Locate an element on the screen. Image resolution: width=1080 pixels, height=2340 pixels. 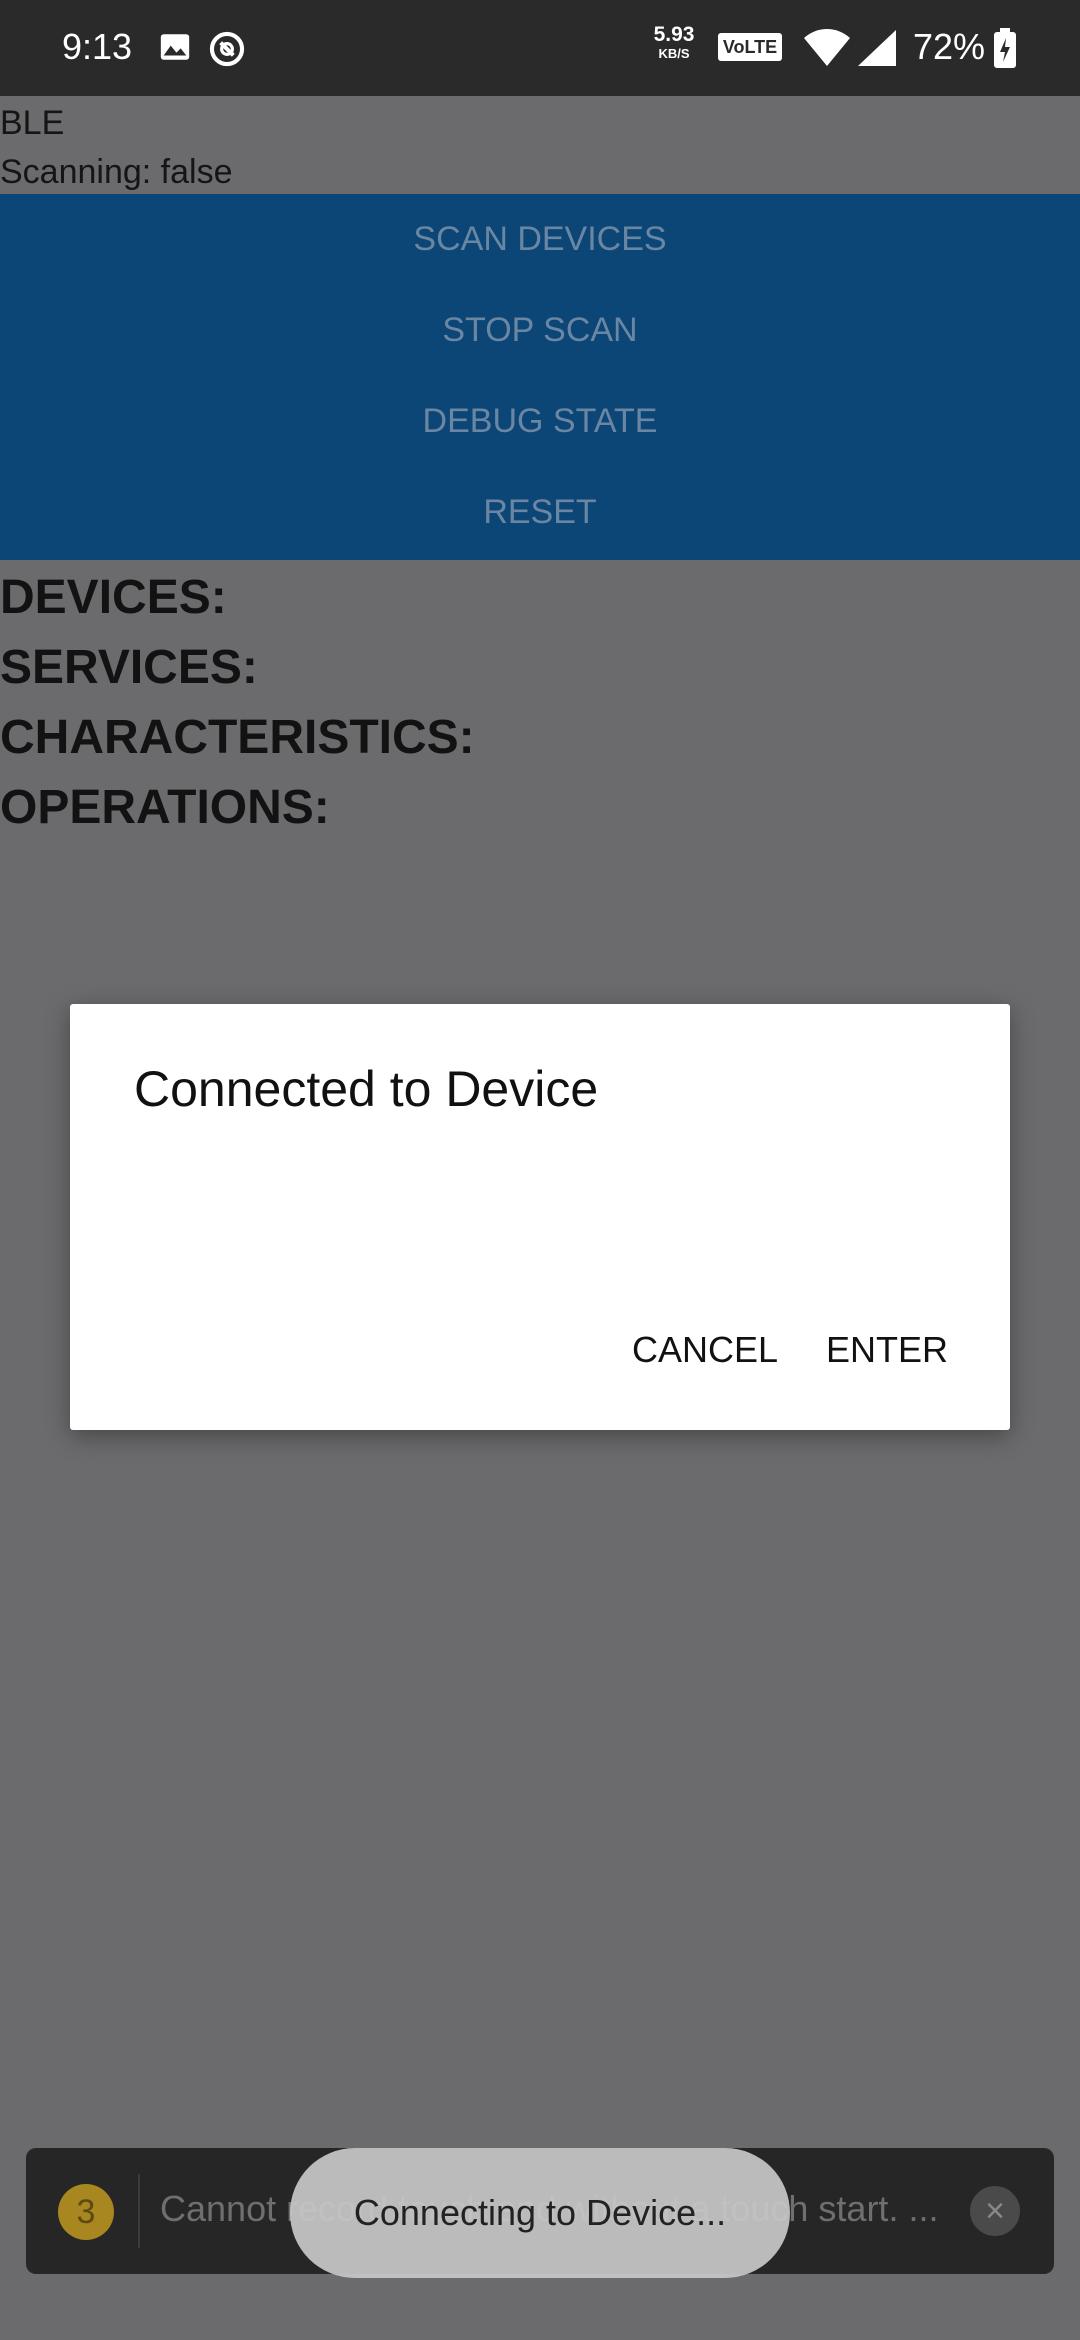
cancel-button: CANCEL is located at coordinates (705, 1350).